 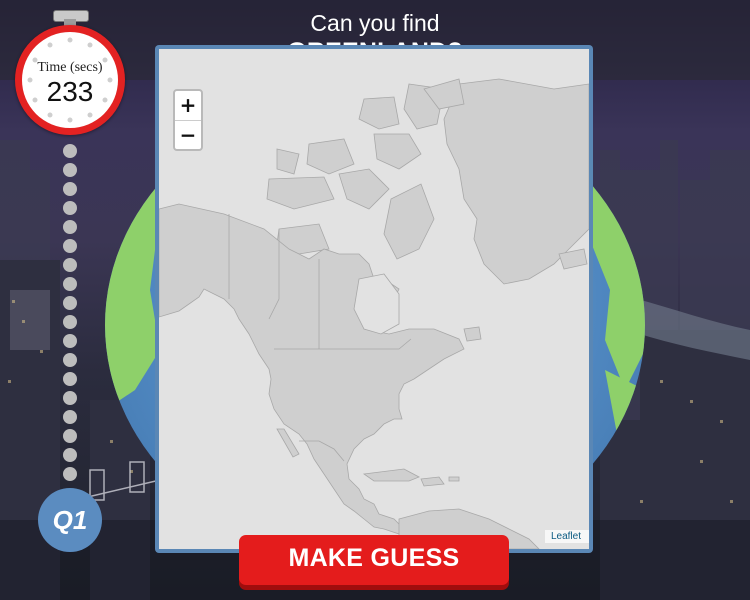 What do you see at coordinates (70, 520) in the screenshot?
I see `question-number-badge: Q1` at bounding box center [70, 520].